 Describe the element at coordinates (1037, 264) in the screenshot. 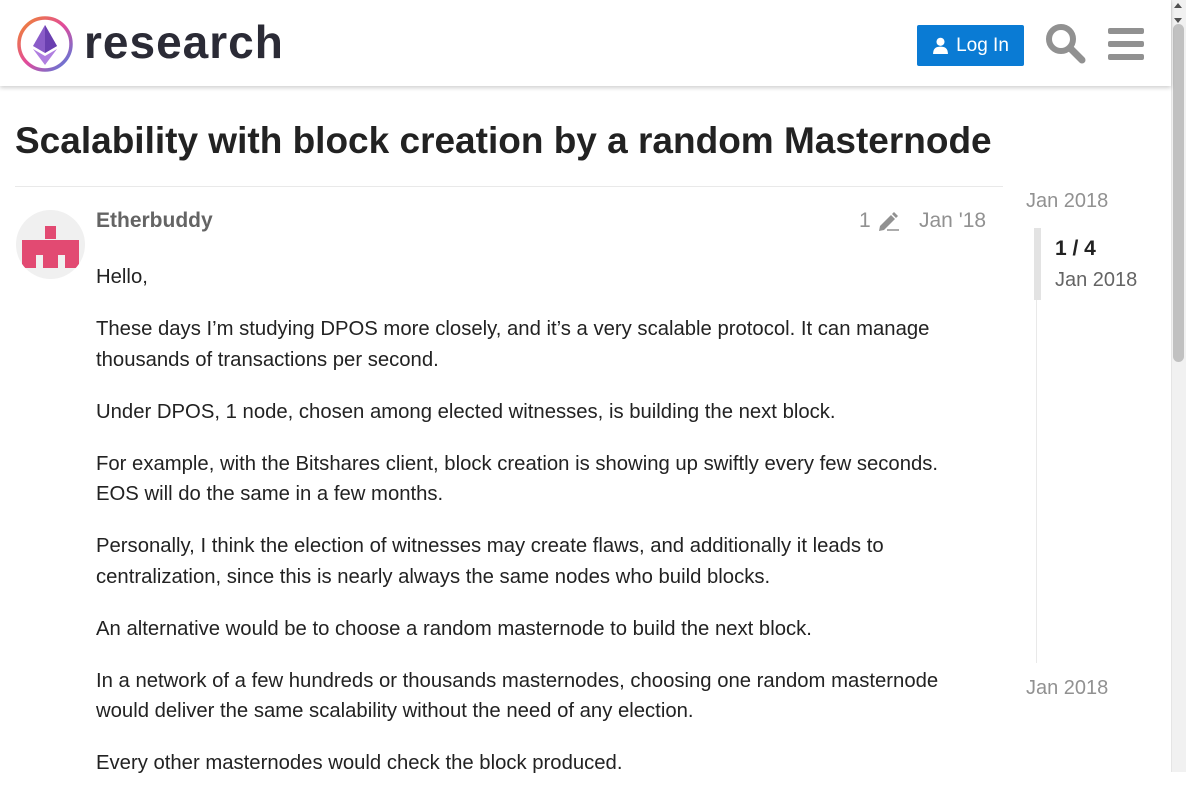

I see `timeline-scroll-handle` at that location.